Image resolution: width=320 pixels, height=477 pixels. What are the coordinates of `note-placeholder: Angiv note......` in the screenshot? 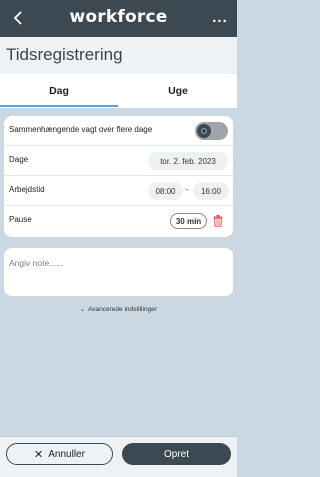 It's located at (36, 263).